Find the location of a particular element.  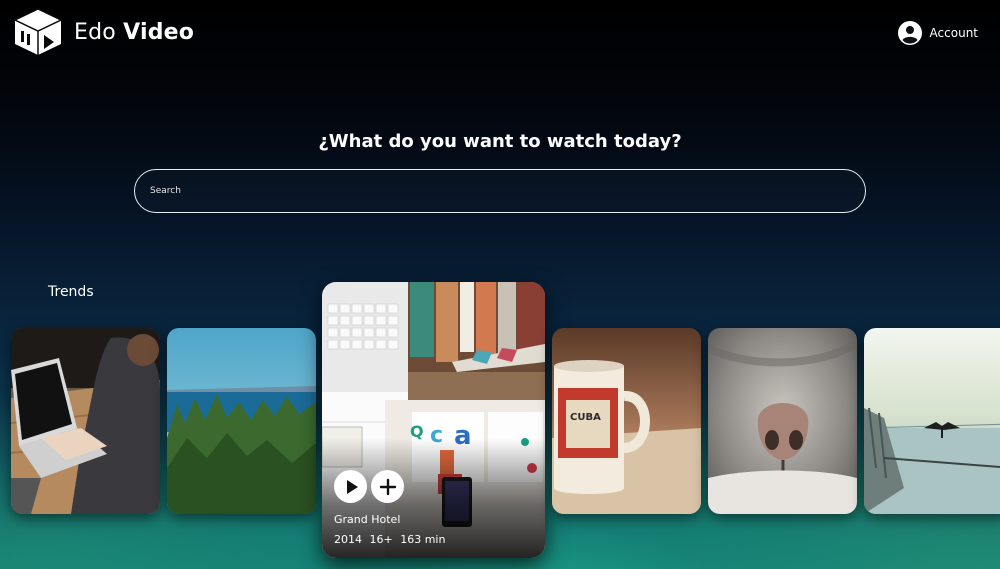

trend-card-4: CUBA is located at coordinates (626, 421).